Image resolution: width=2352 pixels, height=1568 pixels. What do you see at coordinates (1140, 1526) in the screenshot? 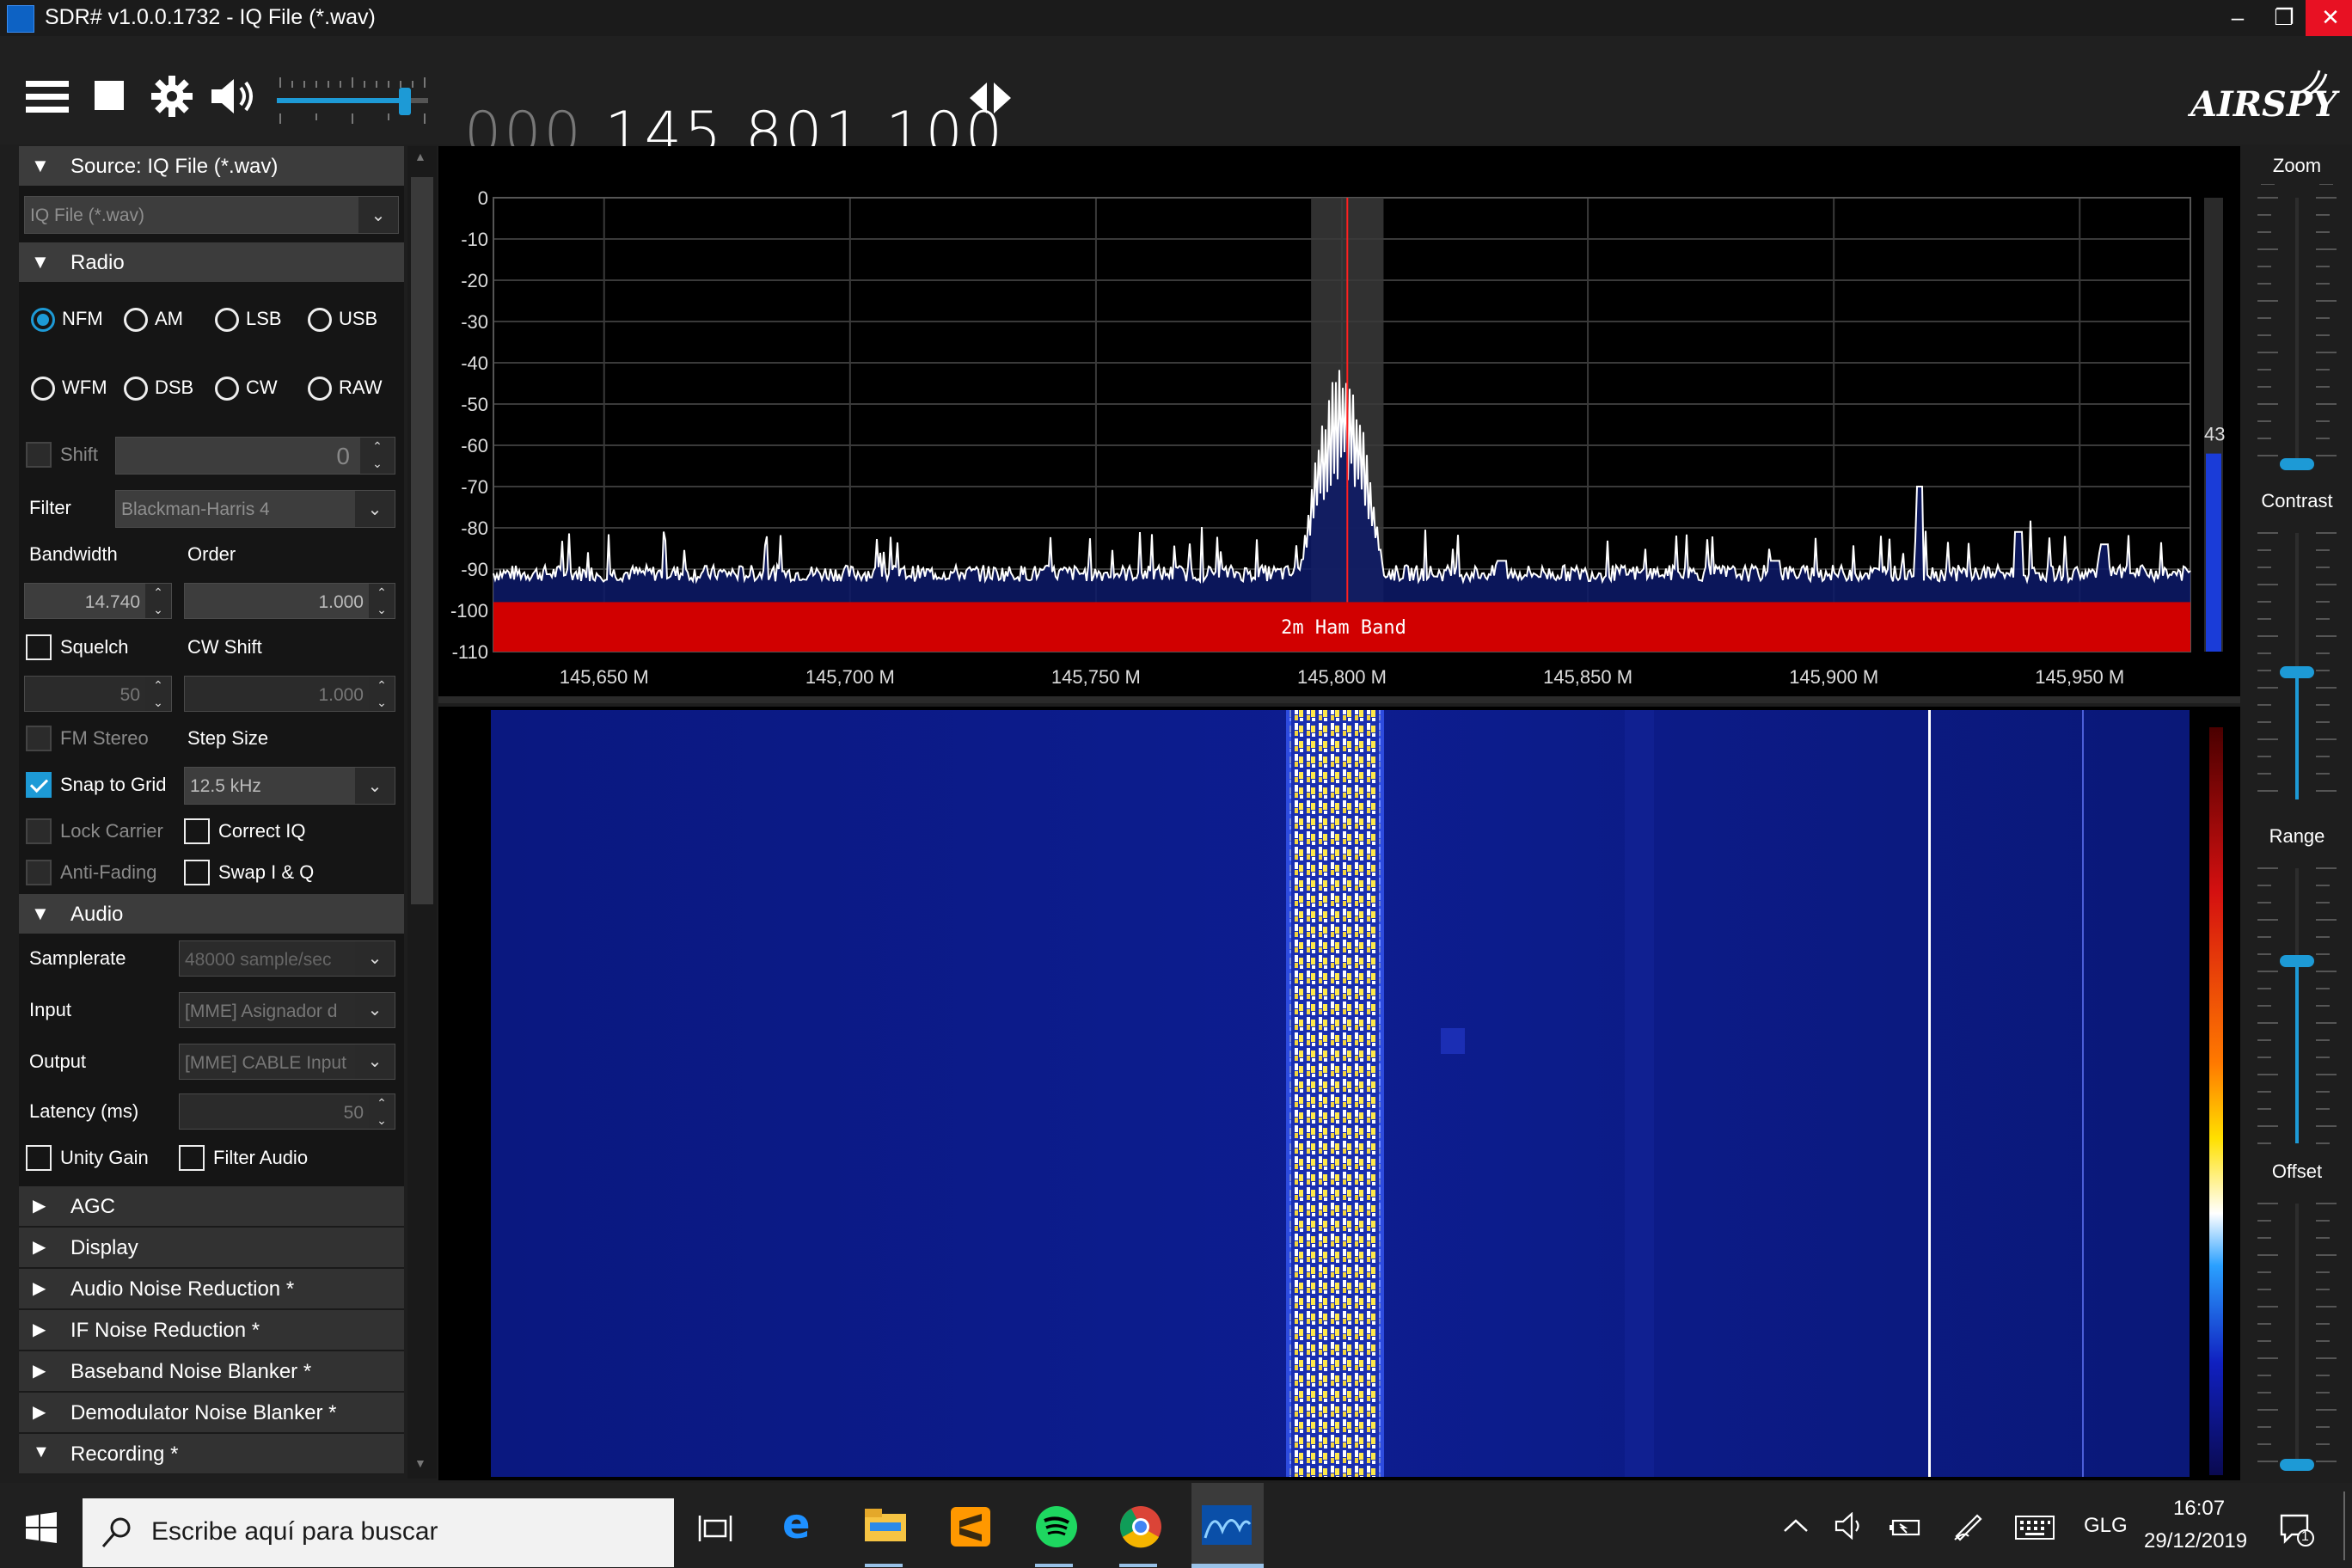
I see `chrome-icon` at bounding box center [1140, 1526].